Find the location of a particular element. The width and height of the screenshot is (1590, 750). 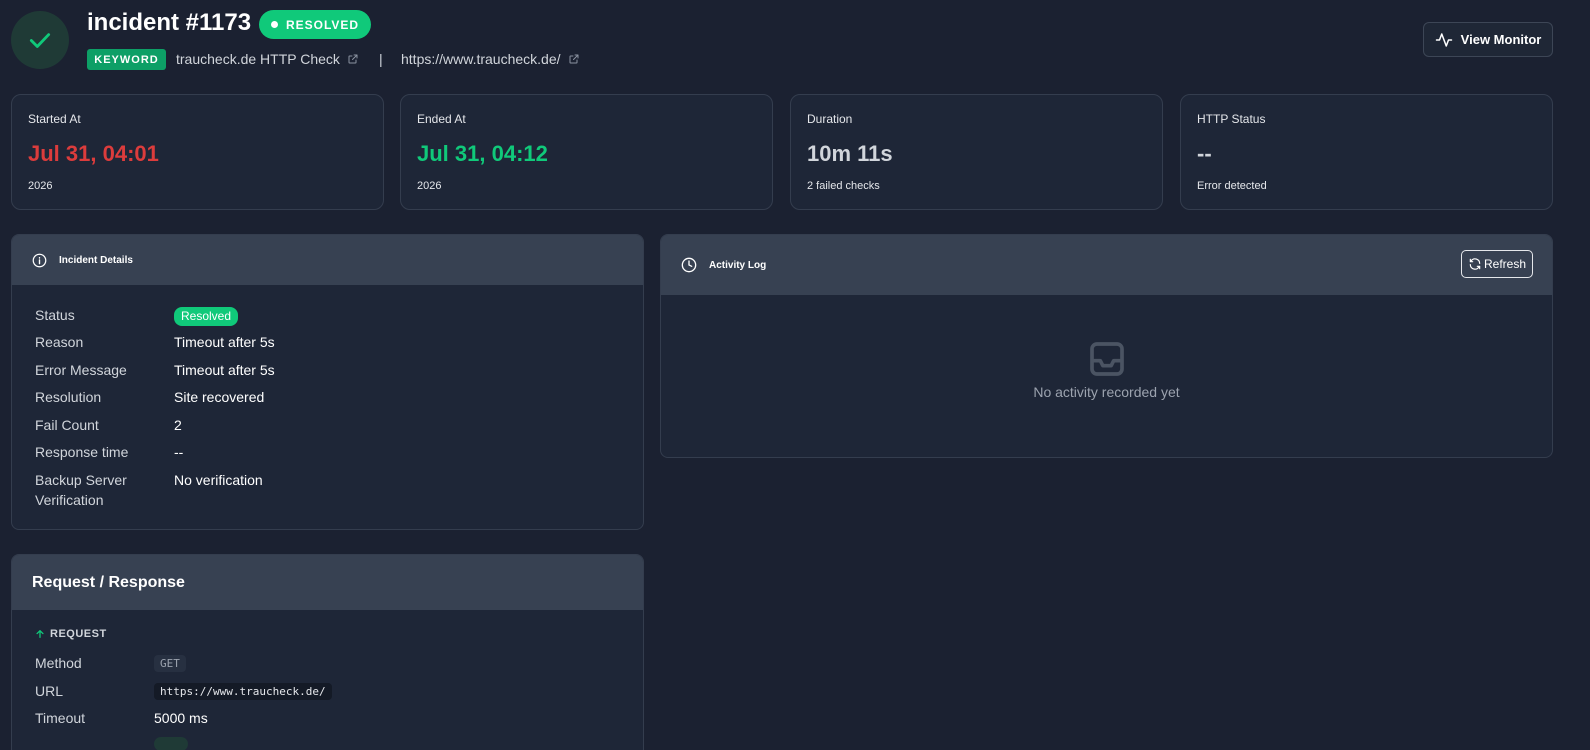

started-at-card: Started At Jul 31, 04:01 2026 is located at coordinates (197, 152).